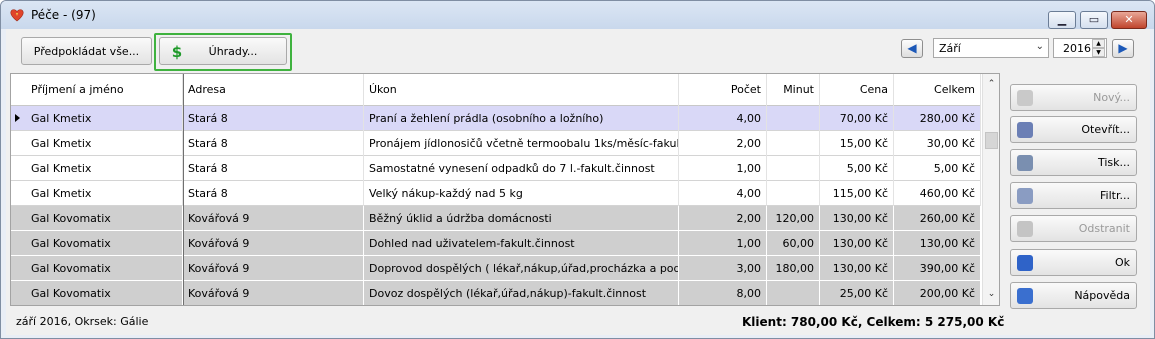 The width and height of the screenshot is (1155, 339). What do you see at coordinates (991, 48) in the screenshot?
I see `month-select: Září ⌄` at bounding box center [991, 48].